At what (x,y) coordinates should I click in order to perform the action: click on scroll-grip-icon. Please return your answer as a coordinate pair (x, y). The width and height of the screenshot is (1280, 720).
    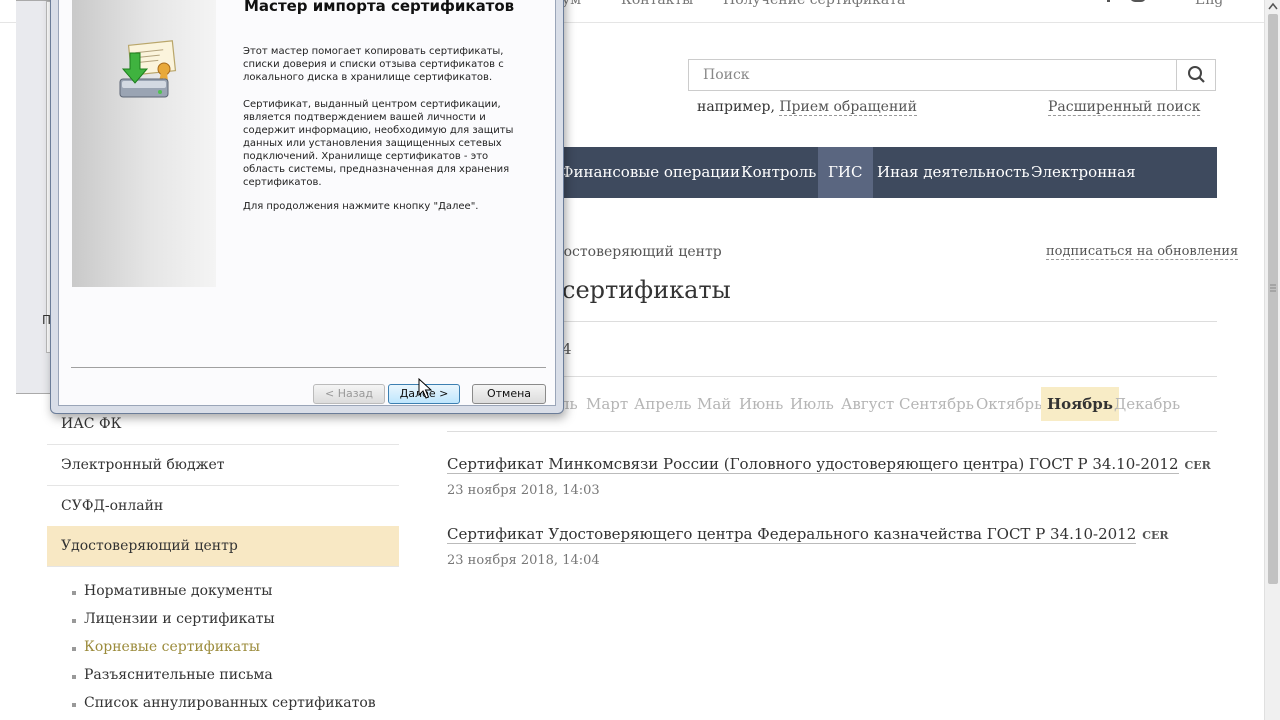
    Looking at the image, I should click on (1273, 288).